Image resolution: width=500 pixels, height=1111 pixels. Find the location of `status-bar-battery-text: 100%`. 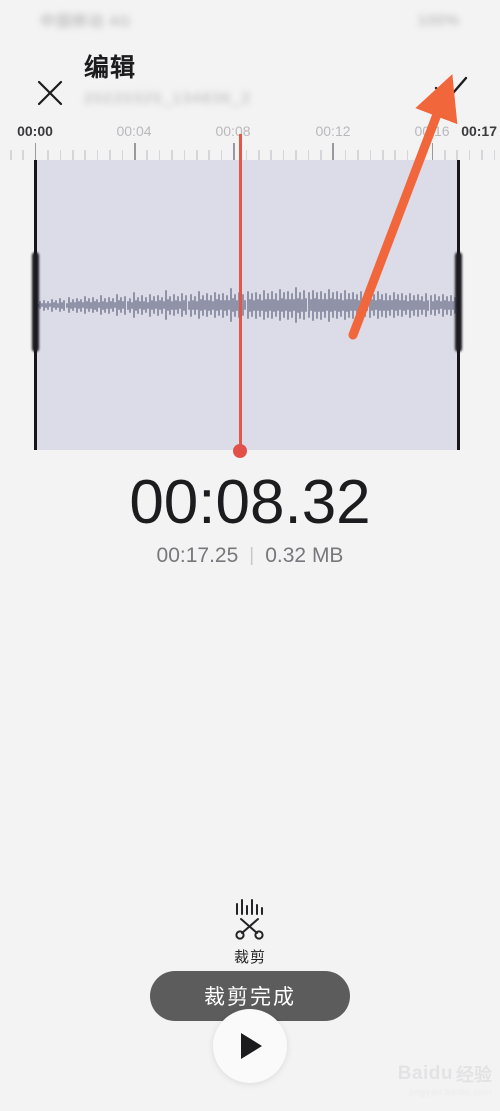

status-bar-battery-text: 100% is located at coordinates (438, 20).